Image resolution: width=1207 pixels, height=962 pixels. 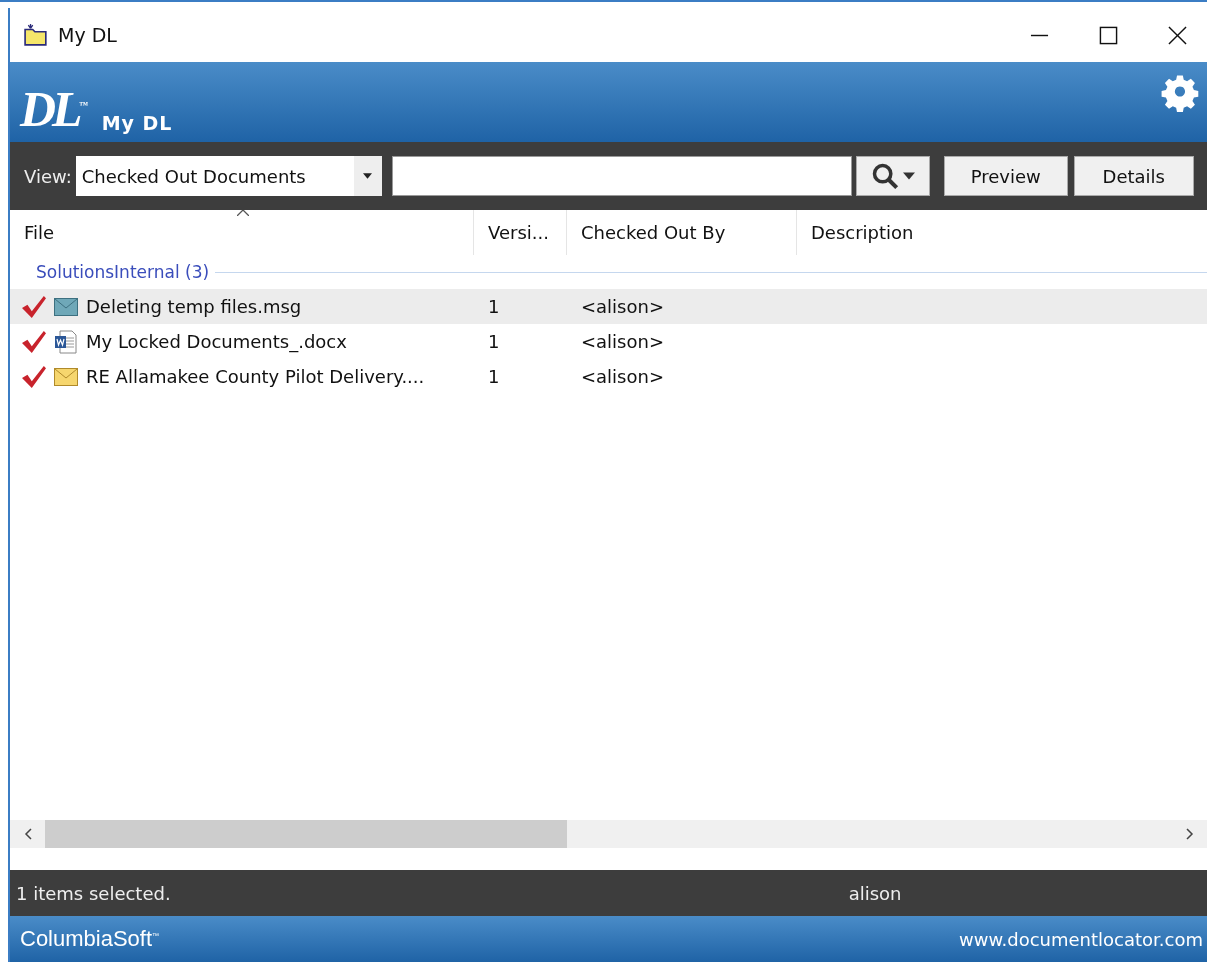 What do you see at coordinates (90, 939) in the screenshot?
I see `brand-name: ColumbiaSoft$^{™}$` at bounding box center [90, 939].